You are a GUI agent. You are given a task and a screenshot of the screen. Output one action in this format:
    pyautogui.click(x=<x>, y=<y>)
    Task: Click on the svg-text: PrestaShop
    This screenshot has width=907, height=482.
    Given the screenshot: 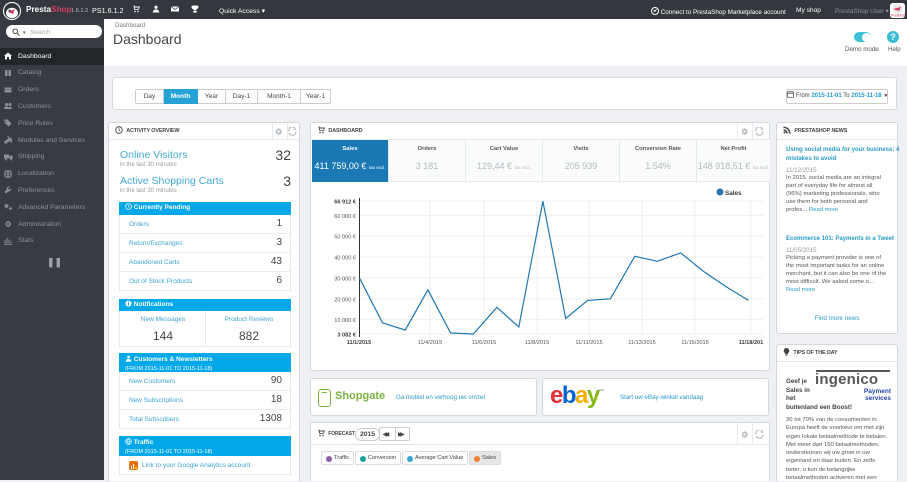 What is the action you would take?
    pyautogui.click(x=898, y=16)
    